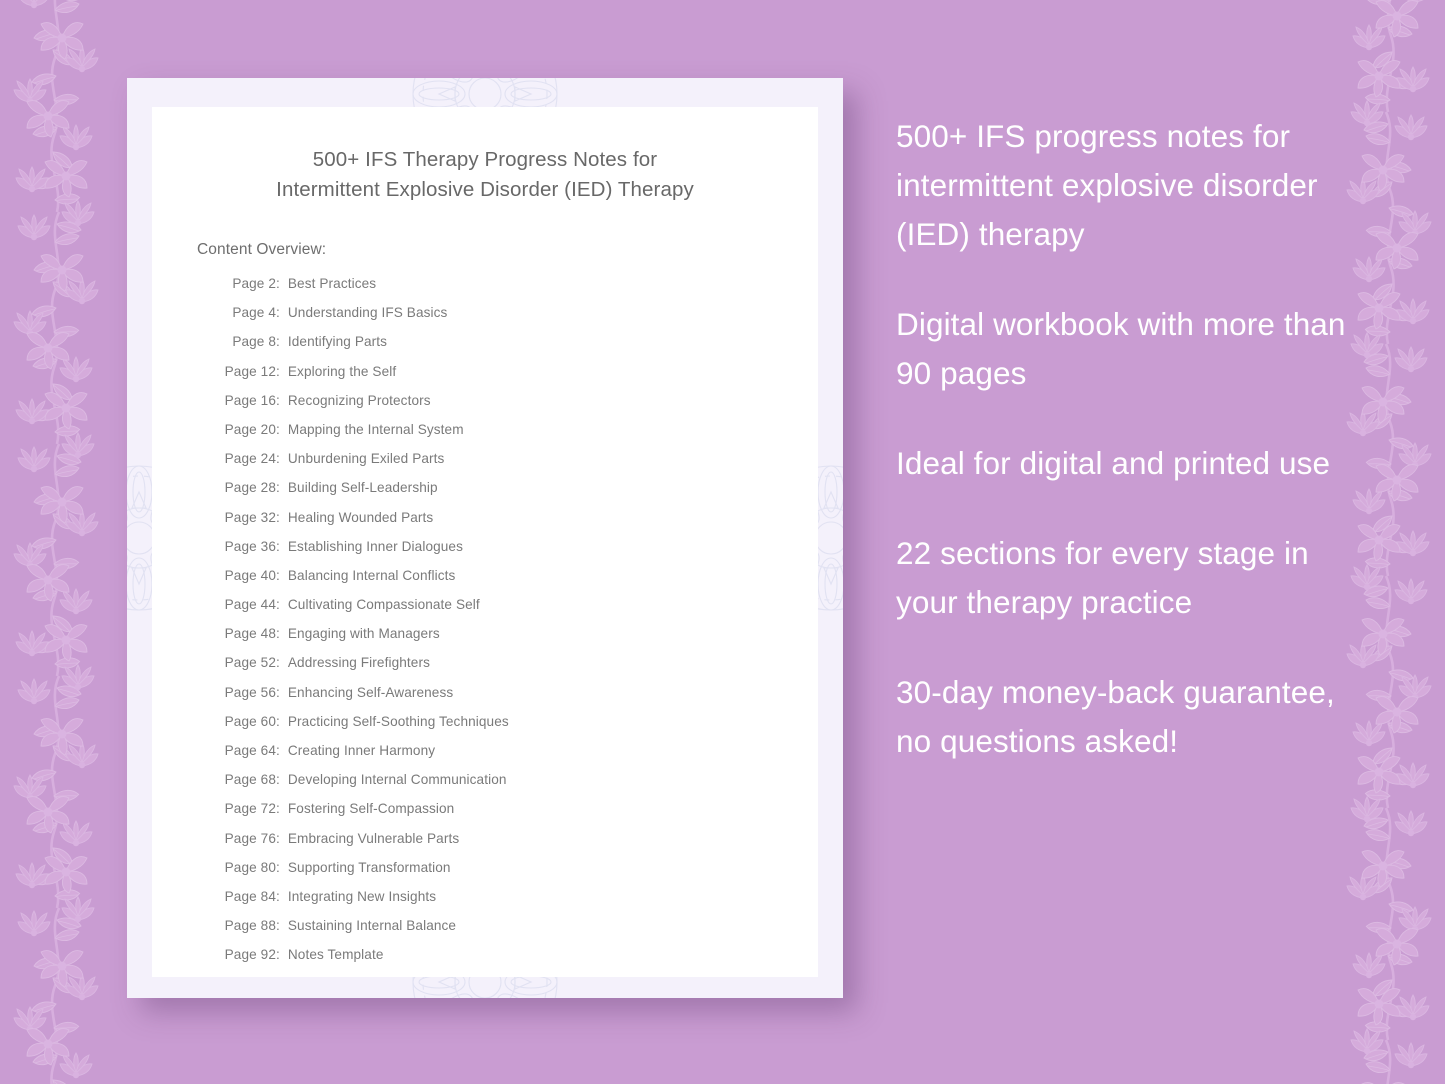 The image size is (1445, 1084). What do you see at coordinates (371, 809) in the screenshot?
I see `toc-entry-title: Fostering Self-Compassion` at bounding box center [371, 809].